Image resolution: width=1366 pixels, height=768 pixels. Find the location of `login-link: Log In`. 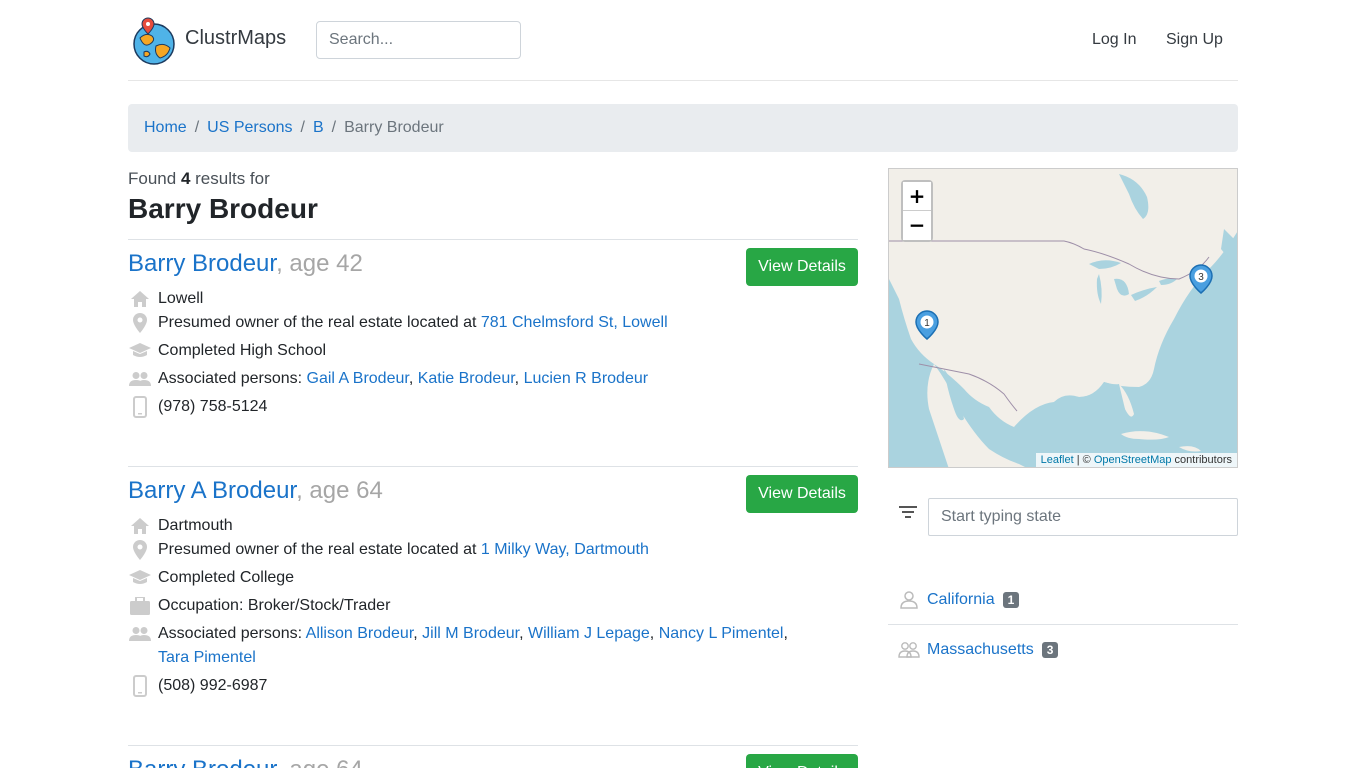

login-link: Log In is located at coordinates (1114, 40).